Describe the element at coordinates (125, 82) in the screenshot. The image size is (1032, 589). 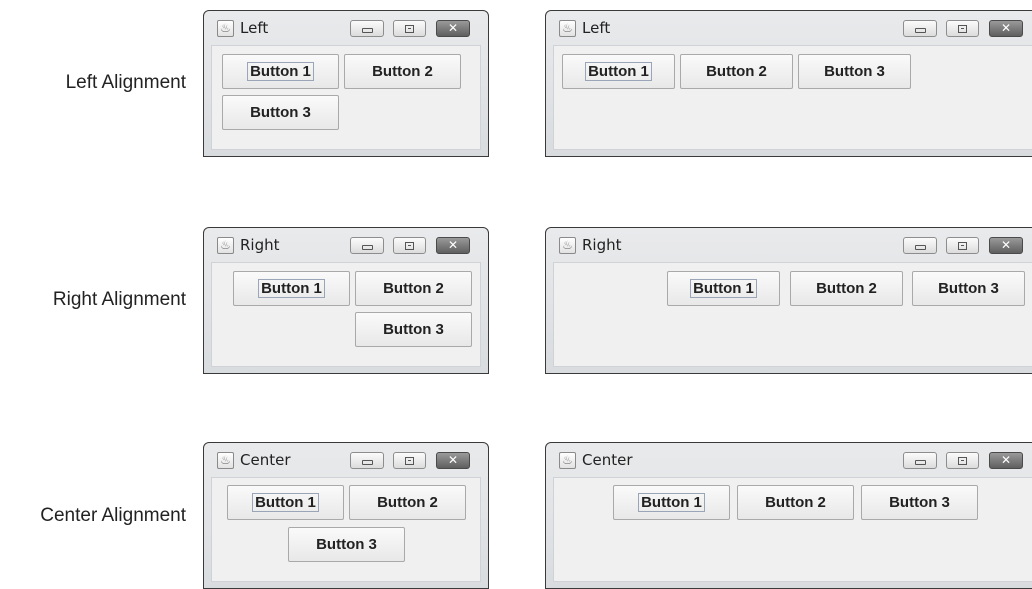
I see `row-label-left-alignment: Left Alignment` at that location.